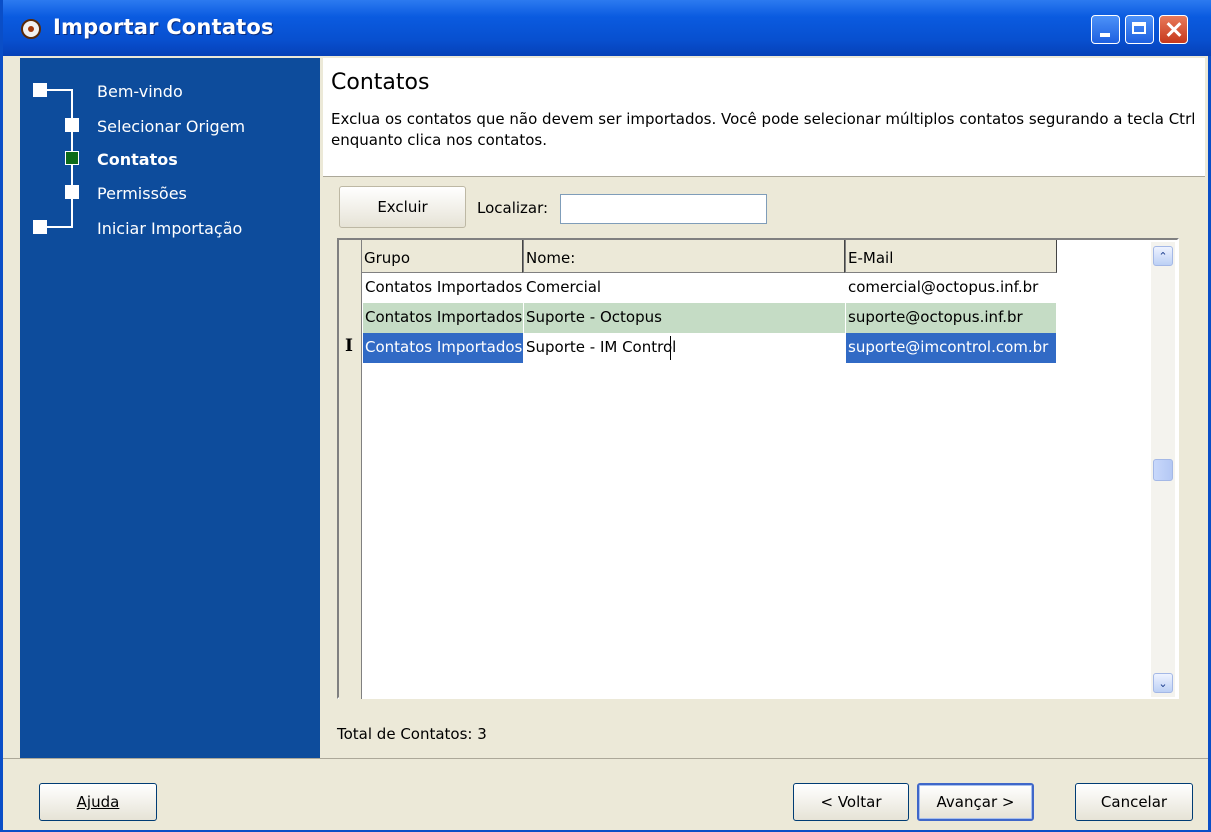 The height and width of the screenshot is (832, 1211). What do you see at coordinates (670, 348) in the screenshot?
I see `text-caret` at bounding box center [670, 348].